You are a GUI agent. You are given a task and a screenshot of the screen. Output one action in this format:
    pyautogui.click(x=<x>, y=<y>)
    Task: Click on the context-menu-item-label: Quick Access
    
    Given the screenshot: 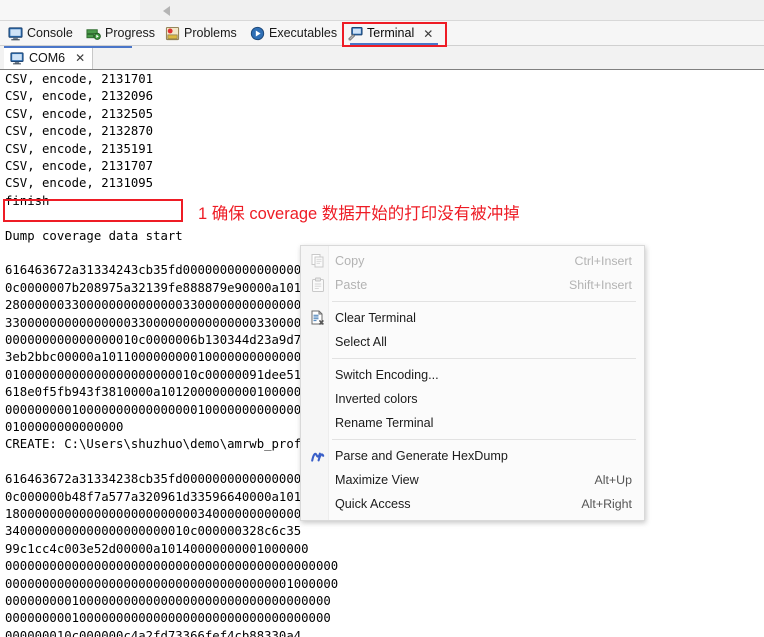 What is the action you would take?
    pyautogui.click(x=373, y=504)
    